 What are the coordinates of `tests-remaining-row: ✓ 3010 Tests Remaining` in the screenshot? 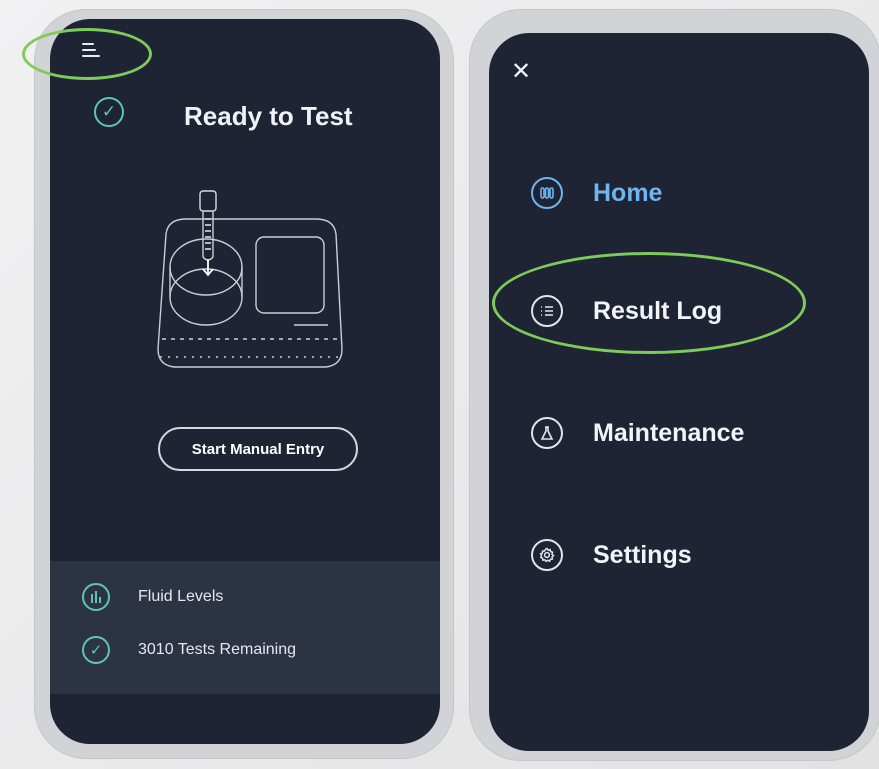 It's located at (242, 651).